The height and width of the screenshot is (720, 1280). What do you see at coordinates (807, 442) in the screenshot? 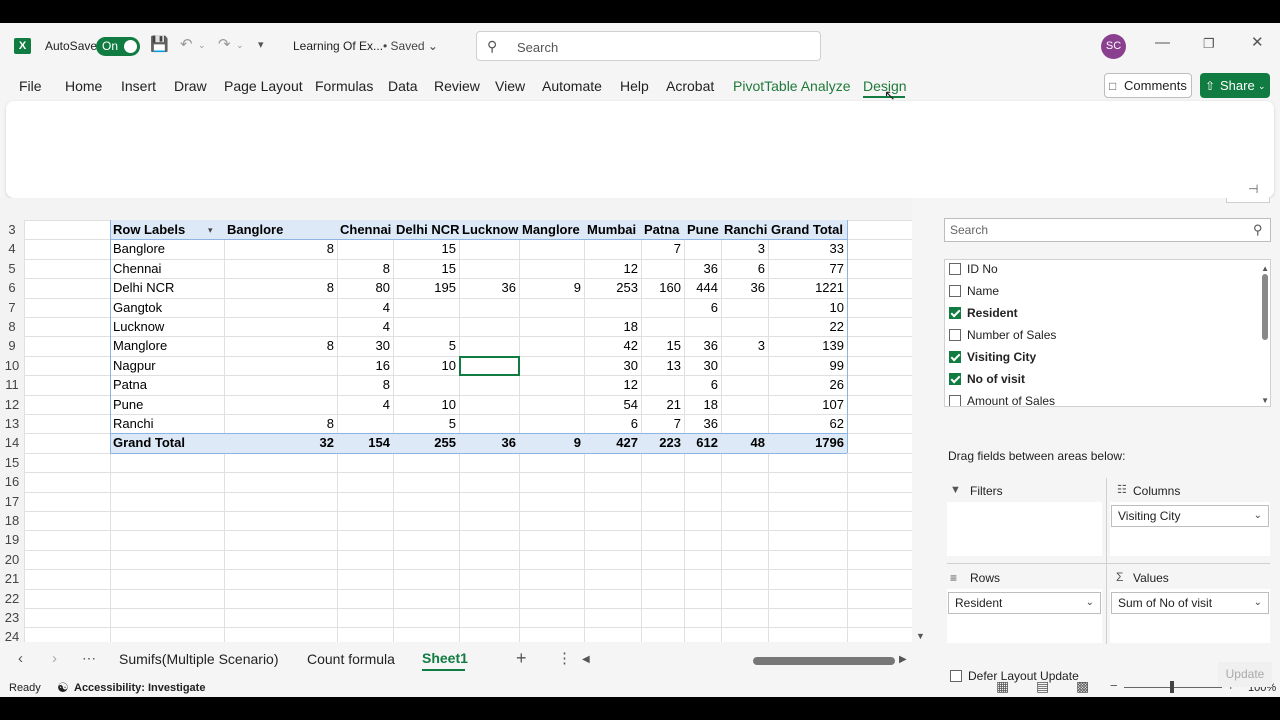
I see `grand-total-cell: 1796` at bounding box center [807, 442].